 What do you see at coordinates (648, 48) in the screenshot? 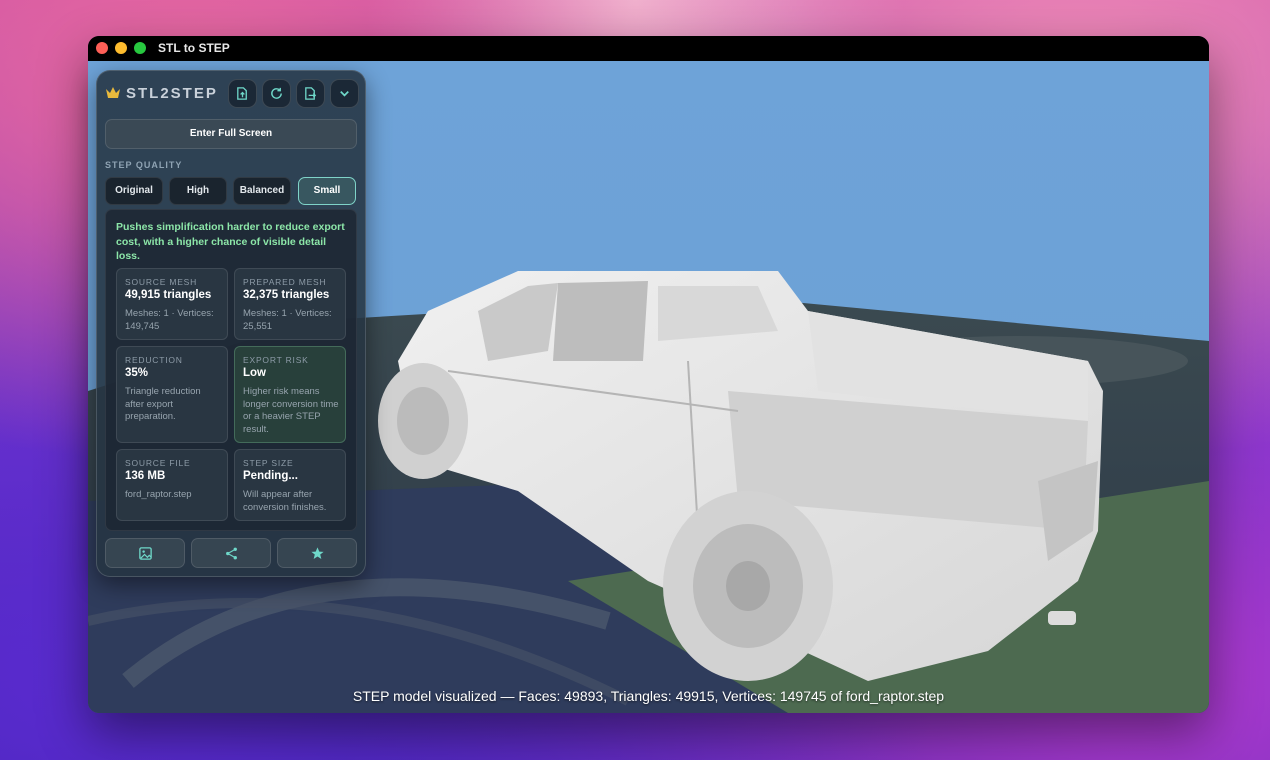
I see `title-bar: STL to STEP` at bounding box center [648, 48].